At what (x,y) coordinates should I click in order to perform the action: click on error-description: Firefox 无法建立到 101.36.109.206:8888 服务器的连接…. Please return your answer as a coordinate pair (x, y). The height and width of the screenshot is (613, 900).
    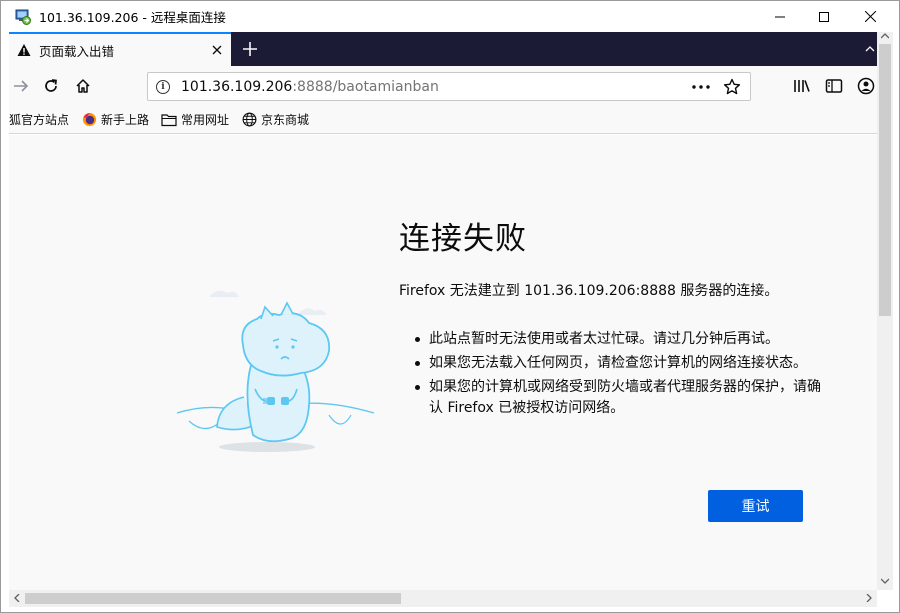
    Looking at the image, I should click on (589, 291).